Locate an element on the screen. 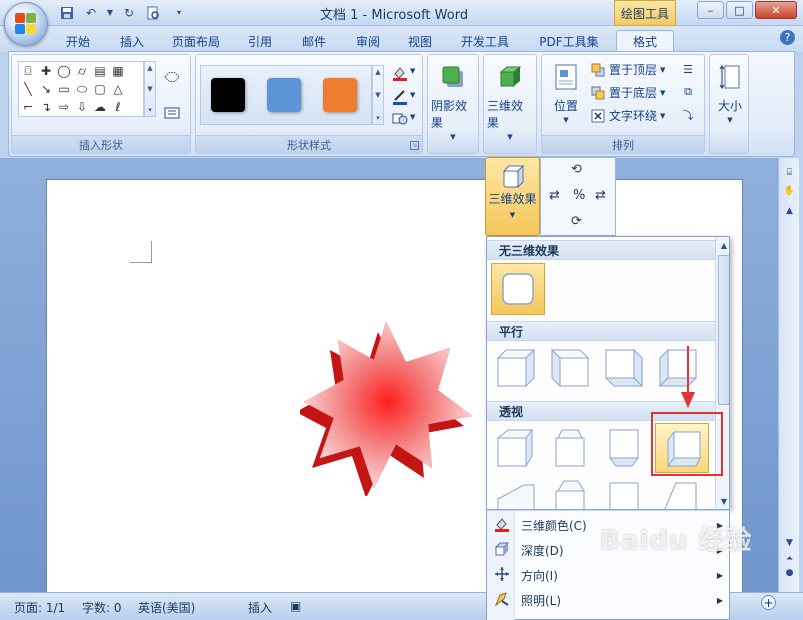 Image resolution: width=803 pixels, height=620 pixels. group-objects-icon: ⧉ is located at coordinates (688, 92).